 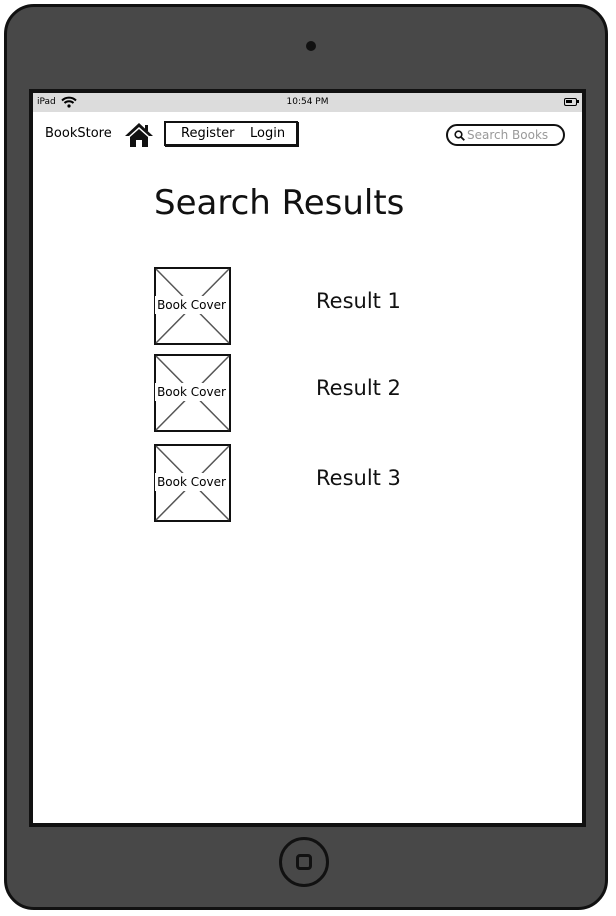 I want to click on status-time: 10:54 PM, so click(x=307, y=102).